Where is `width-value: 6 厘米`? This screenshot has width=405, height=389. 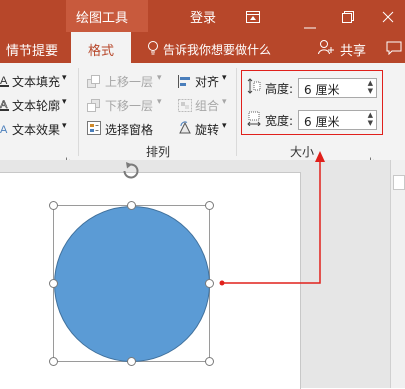
width-value: 6 厘米 is located at coordinates (322, 122).